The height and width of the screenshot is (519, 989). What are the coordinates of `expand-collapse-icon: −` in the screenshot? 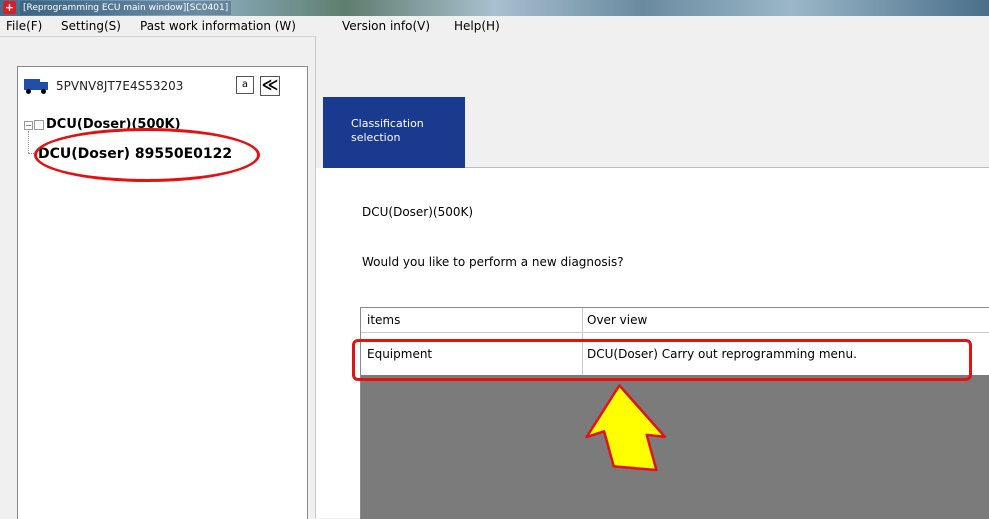 It's located at (28, 125).